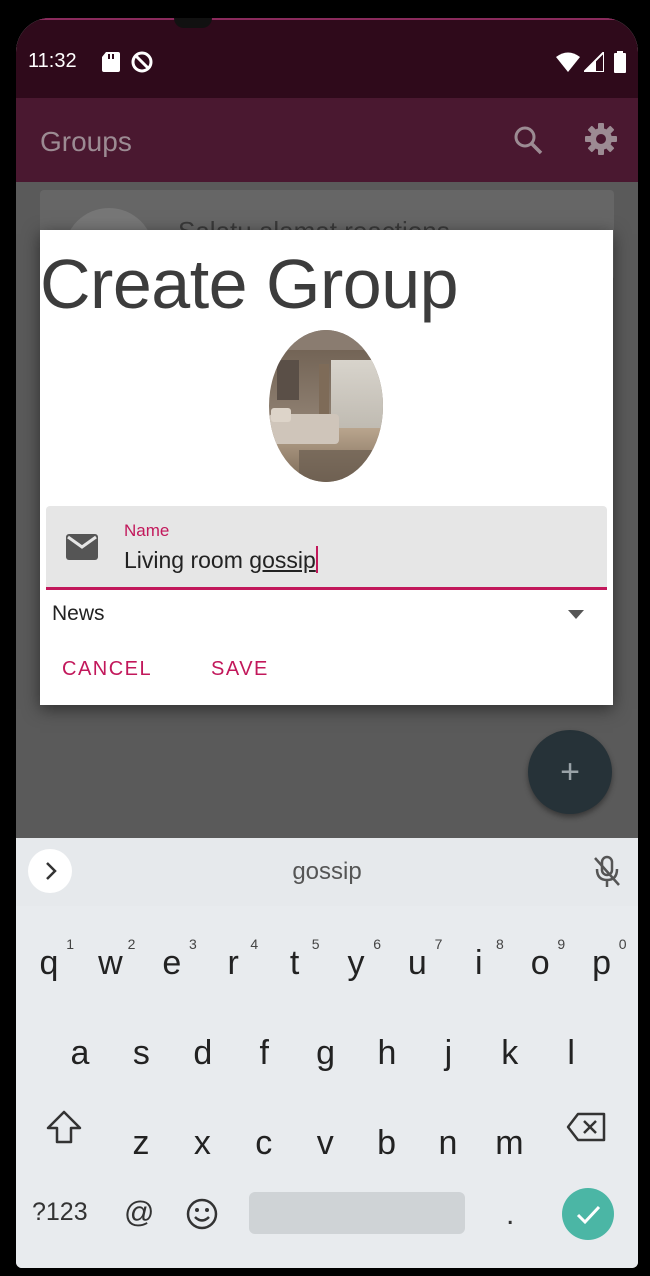 This screenshot has height=1276, width=650. I want to click on key-label: q, so click(49, 963).